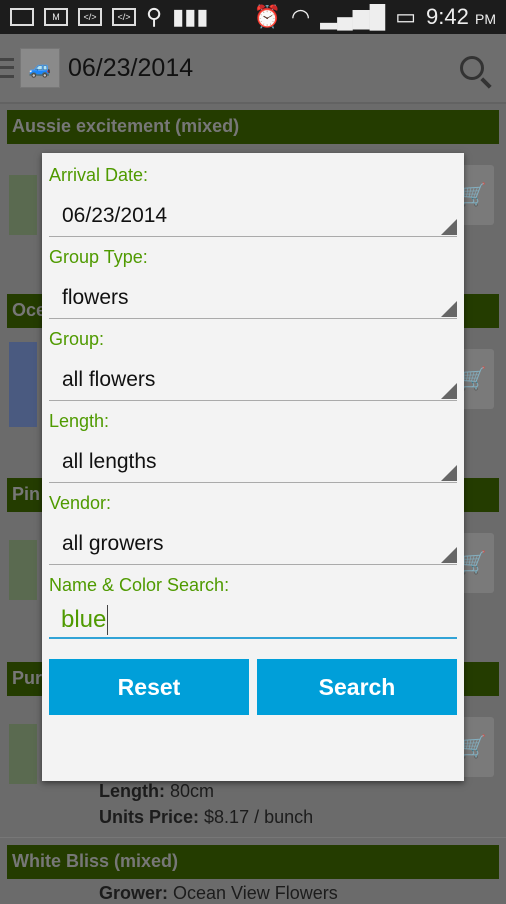  Describe the element at coordinates (149, 687) in the screenshot. I see `reset-button: Reset` at that location.